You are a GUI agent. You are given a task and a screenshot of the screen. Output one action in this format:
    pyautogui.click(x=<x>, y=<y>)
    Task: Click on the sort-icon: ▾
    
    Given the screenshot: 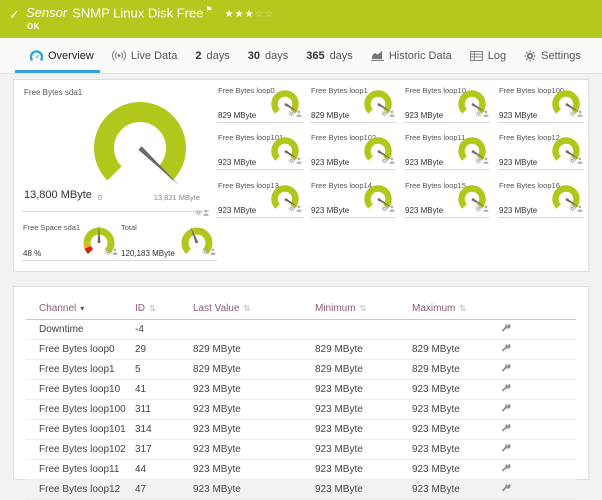 What is the action you would take?
    pyautogui.click(x=82, y=308)
    